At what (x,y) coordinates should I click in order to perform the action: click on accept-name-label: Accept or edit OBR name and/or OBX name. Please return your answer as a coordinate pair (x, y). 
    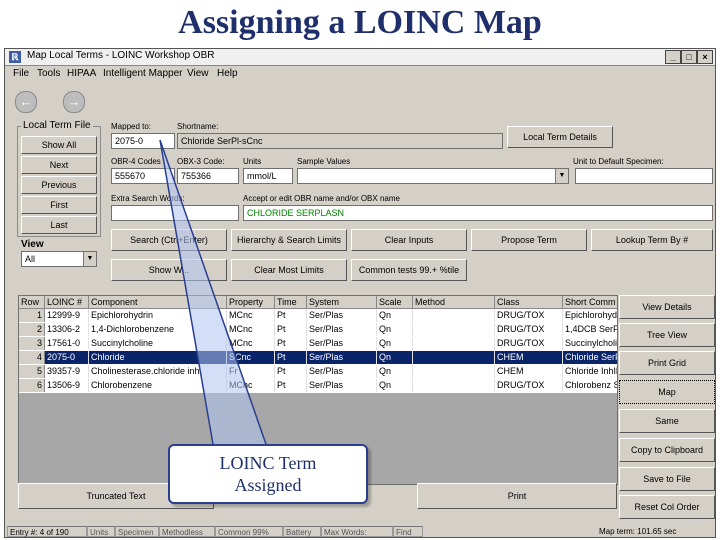
    Looking at the image, I should click on (321, 198).